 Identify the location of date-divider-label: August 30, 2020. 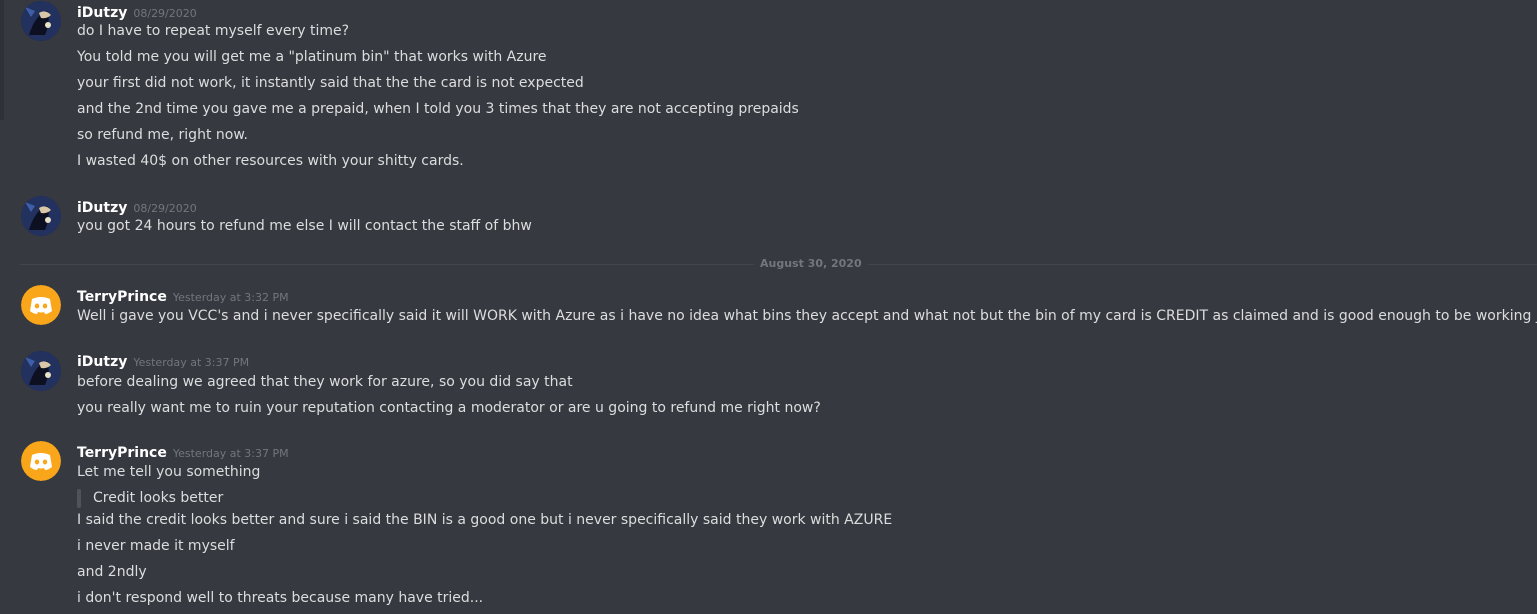
(811, 264).